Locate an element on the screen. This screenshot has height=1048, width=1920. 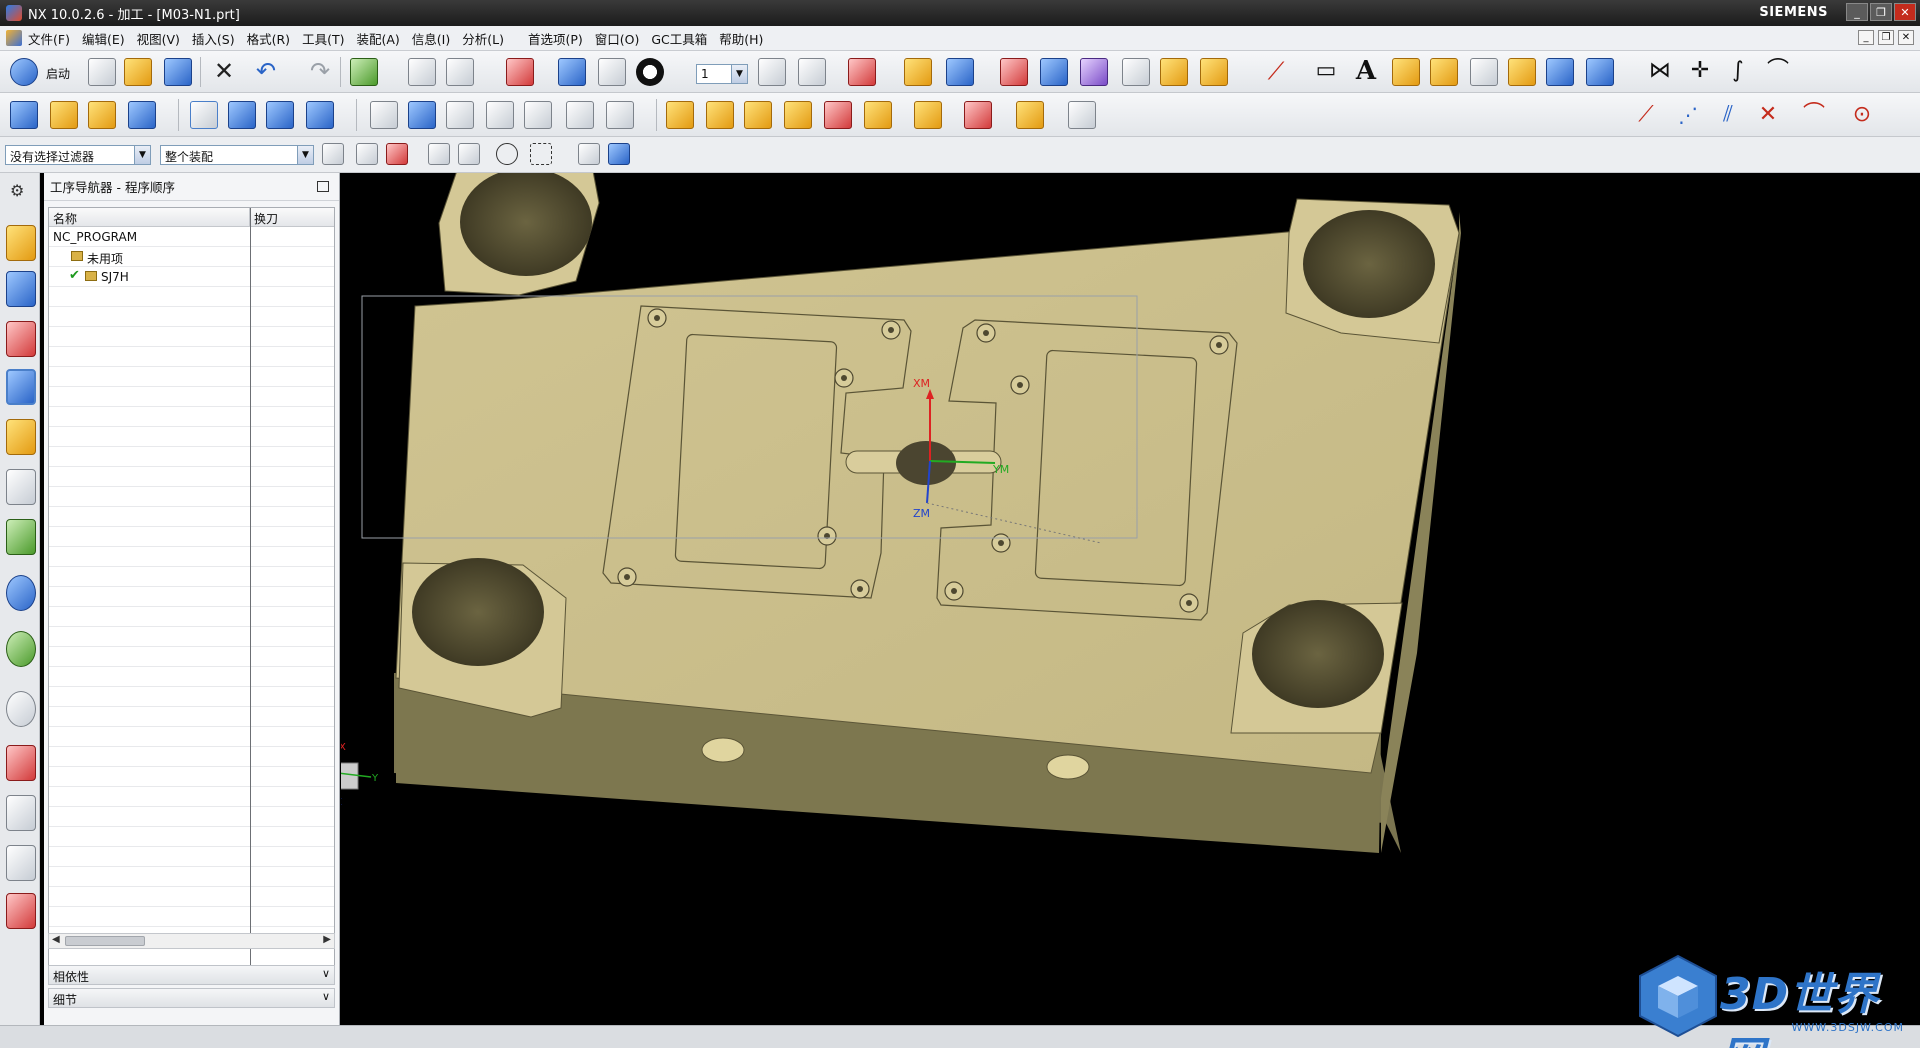
resource-roles-icon is located at coordinates (21, 863).